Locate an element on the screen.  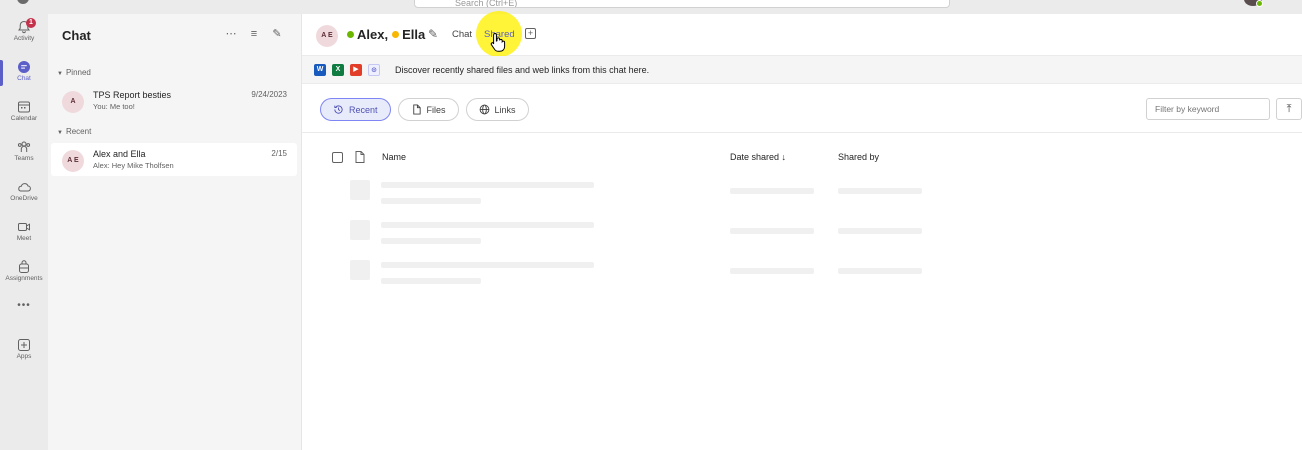
file-type-icon is located at coordinates (360, 157).